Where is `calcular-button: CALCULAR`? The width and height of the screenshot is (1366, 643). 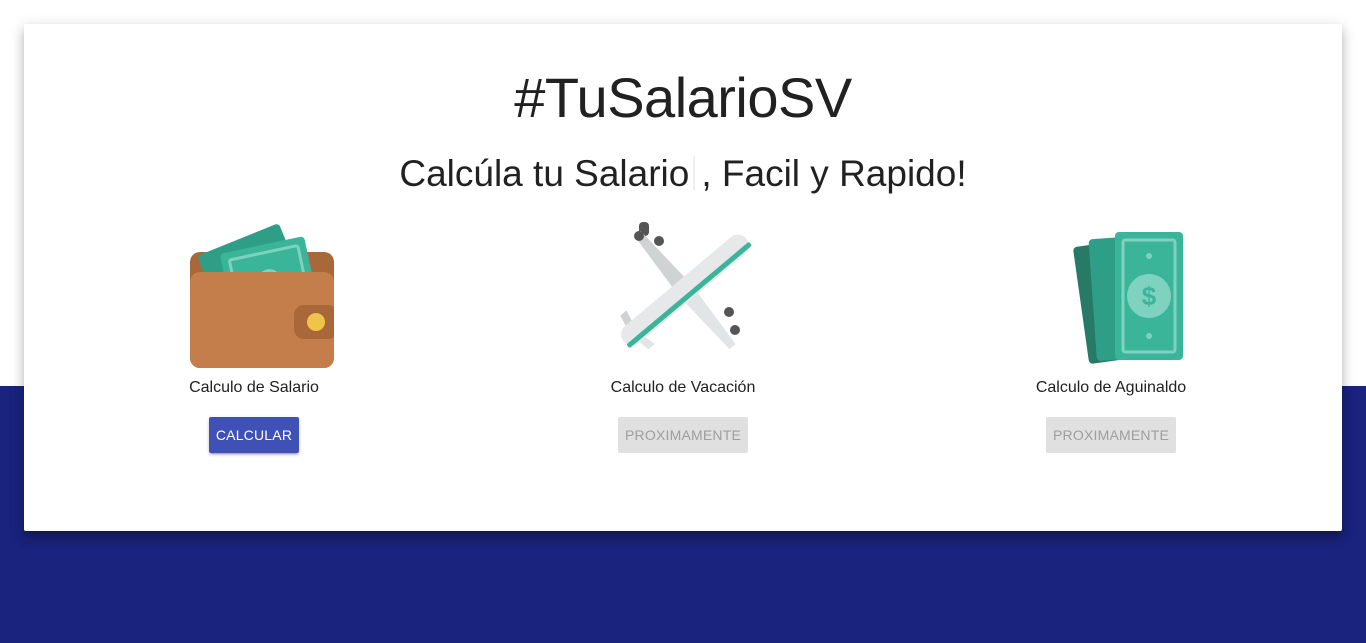 calcular-button: CALCULAR is located at coordinates (254, 435).